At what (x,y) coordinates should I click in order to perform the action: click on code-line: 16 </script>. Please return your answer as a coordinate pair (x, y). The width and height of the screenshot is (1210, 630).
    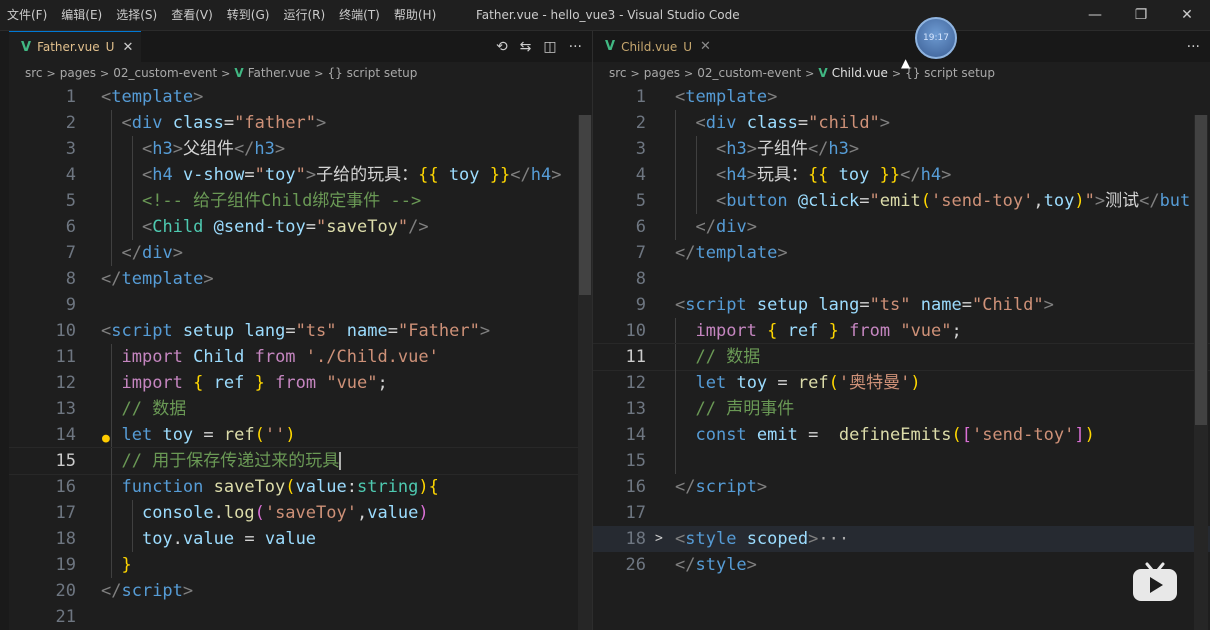
    Looking at the image, I should click on (901, 487).